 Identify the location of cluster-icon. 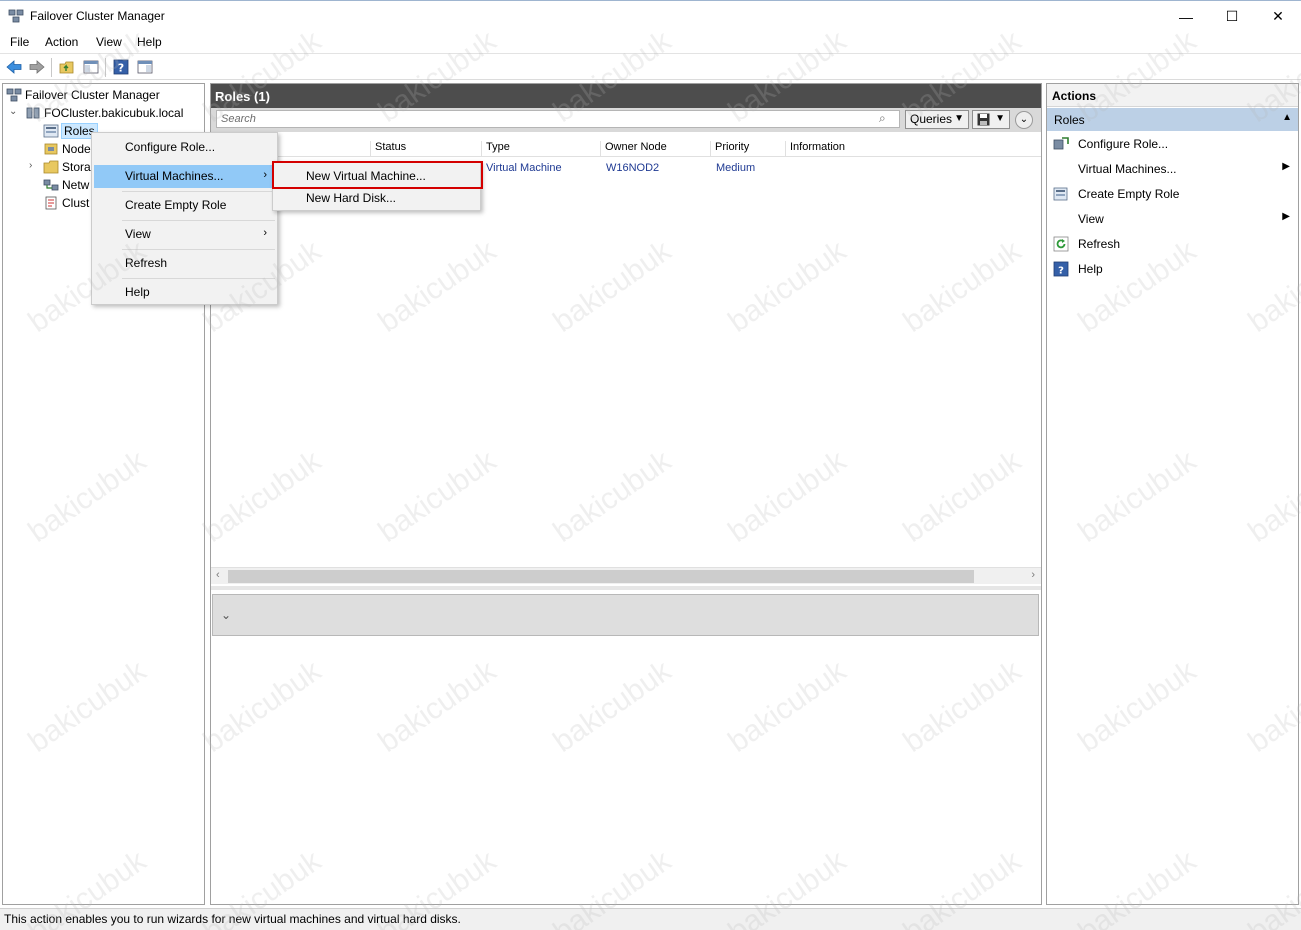
(33, 112).